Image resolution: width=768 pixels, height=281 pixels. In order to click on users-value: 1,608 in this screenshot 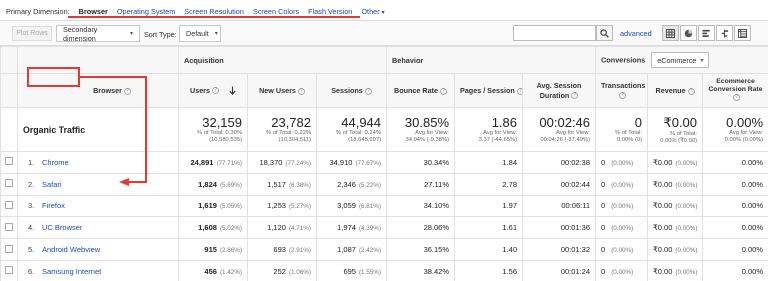, I will do `click(207, 228)`.